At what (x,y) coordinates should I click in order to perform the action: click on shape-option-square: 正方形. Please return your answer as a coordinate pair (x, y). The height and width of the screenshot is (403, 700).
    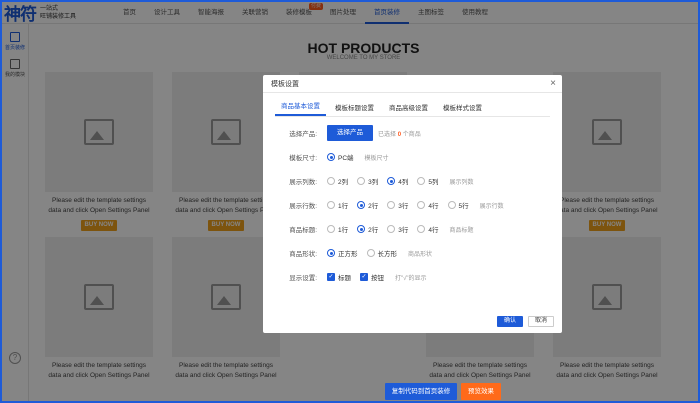
    Looking at the image, I should click on (342, 253).